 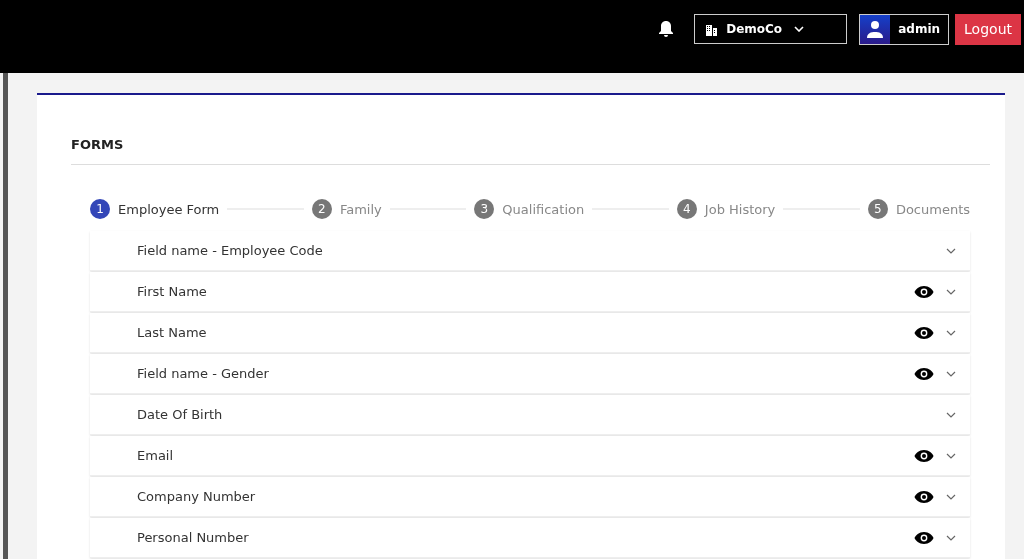 What do you see at coordinates (193, 537) in the screenshot?
I see `field-label: Personal Number` at bounding box center [193, 537].